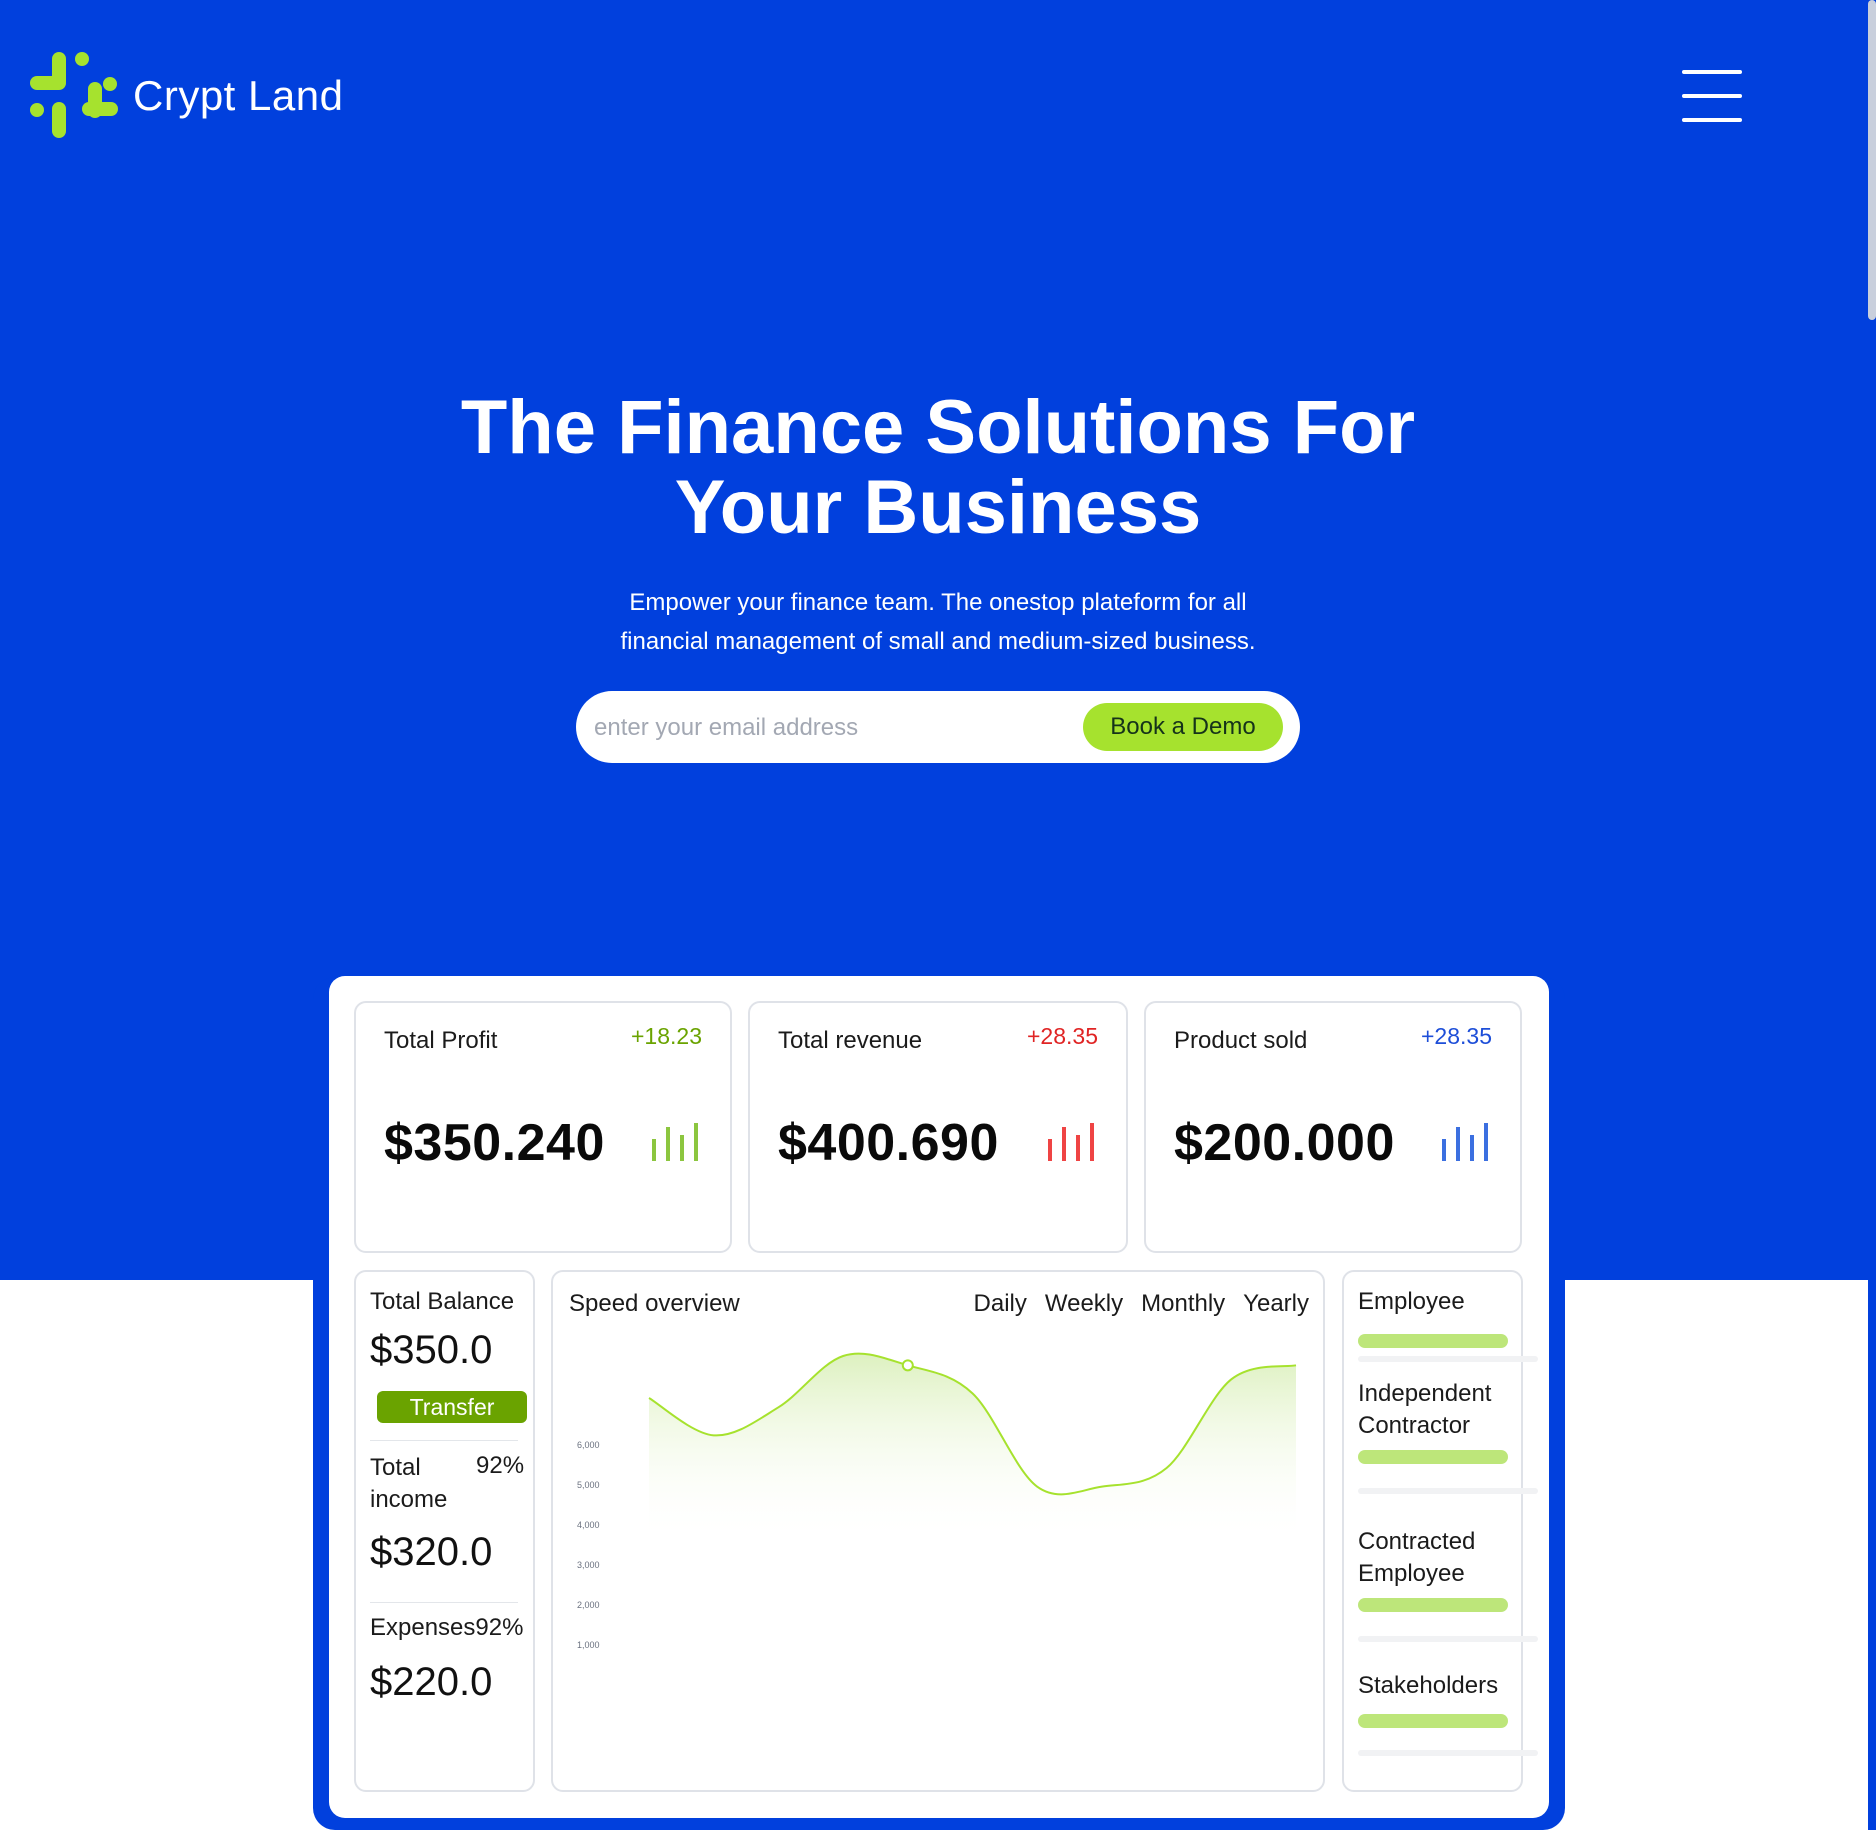 The width and height of the screenshot is (1876, 1830). What do you see at coordinates (1183, 1304) in the screenshot?
I see `tab-monthly: Monthly` at bounding box center [1183, 1304].